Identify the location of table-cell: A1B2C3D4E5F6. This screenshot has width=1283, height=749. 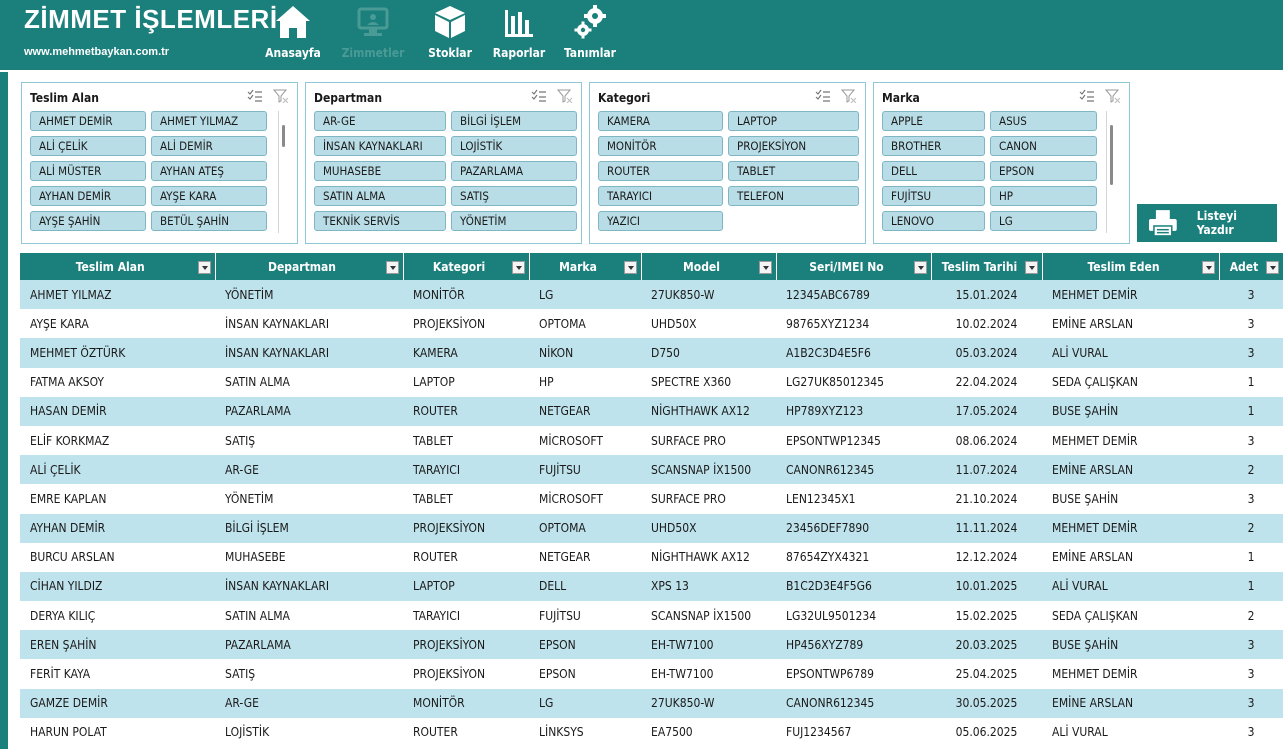
(853, 353).